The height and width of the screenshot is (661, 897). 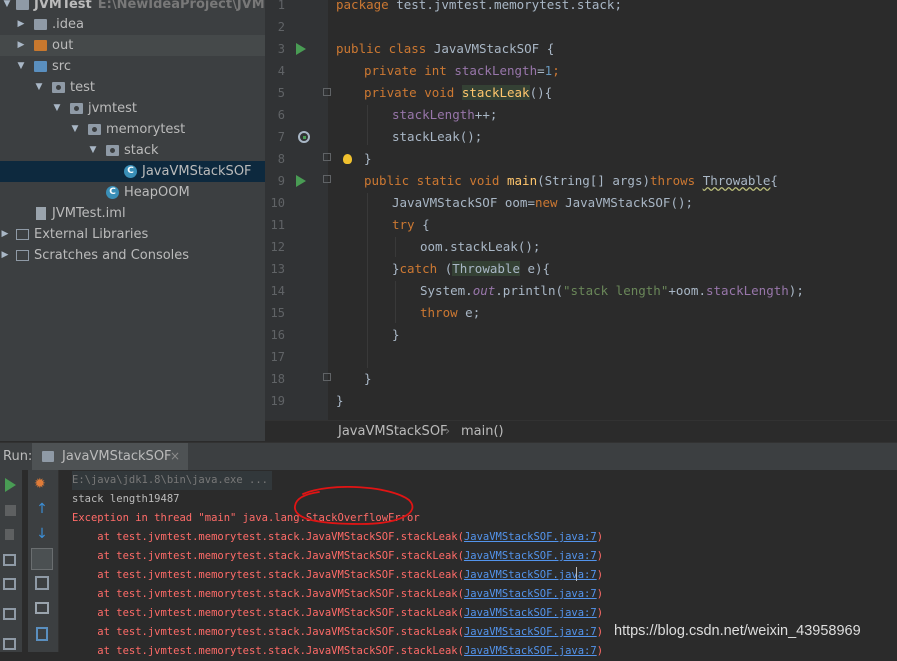 I want to click on run-main-icon, so click(x=301, y=181).